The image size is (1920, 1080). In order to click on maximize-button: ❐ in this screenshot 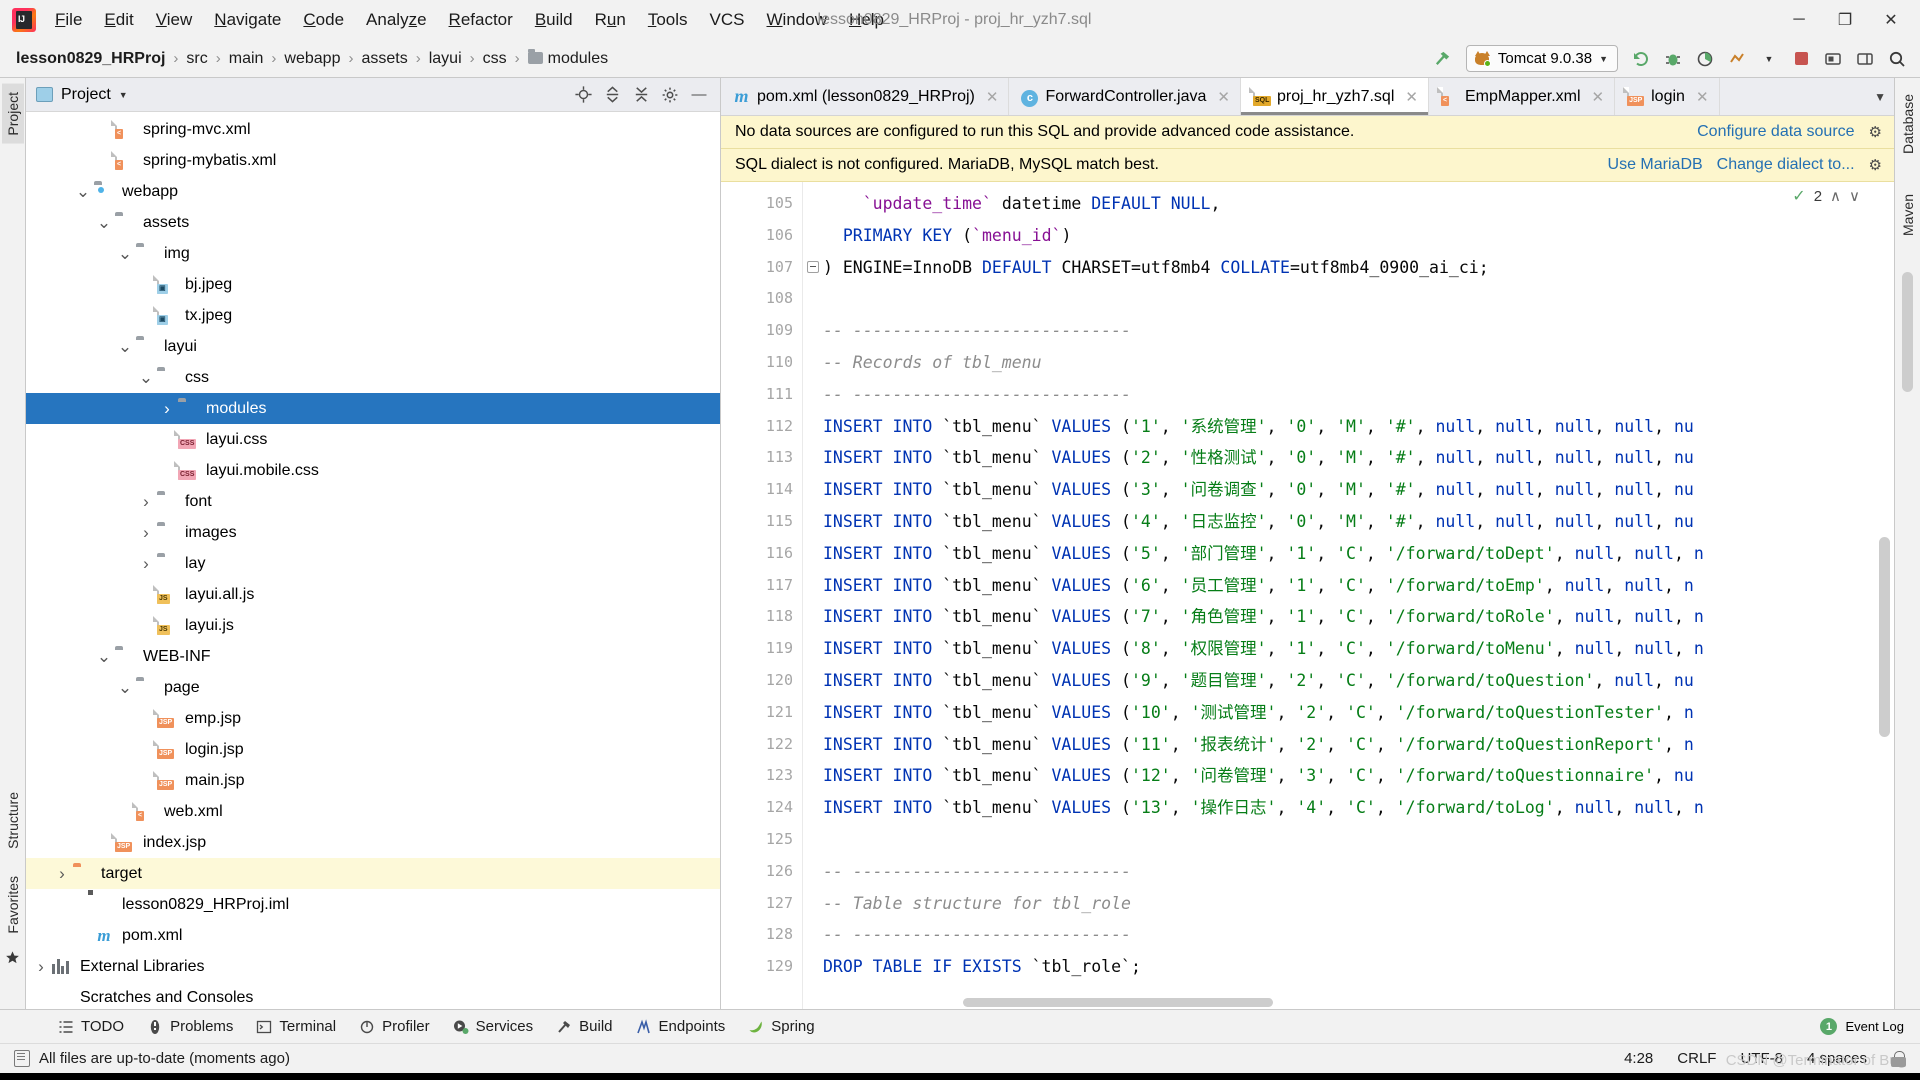, I will do `click(1845, 20)`.